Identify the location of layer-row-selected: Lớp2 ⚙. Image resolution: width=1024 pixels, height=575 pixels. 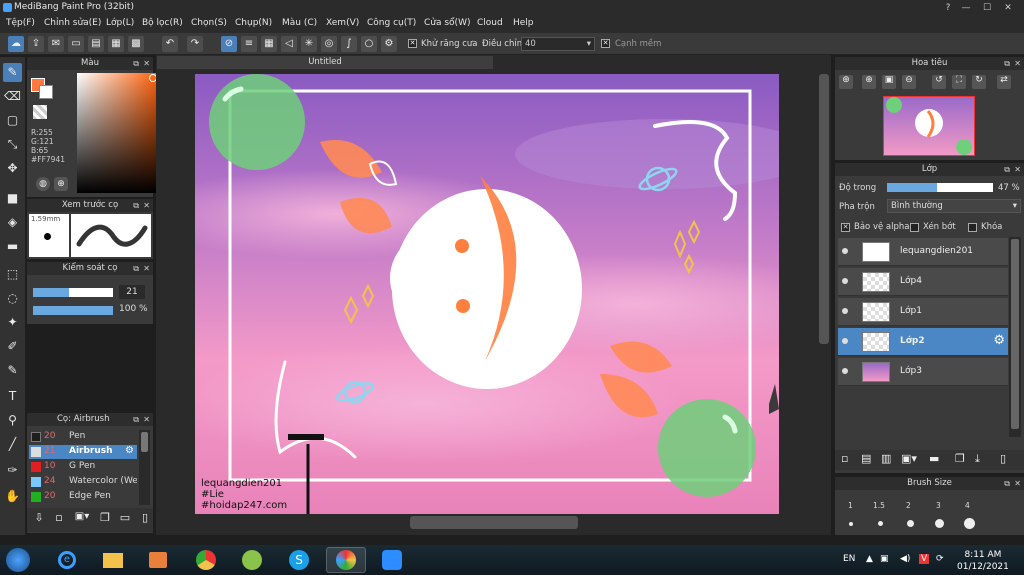
(923, 342).